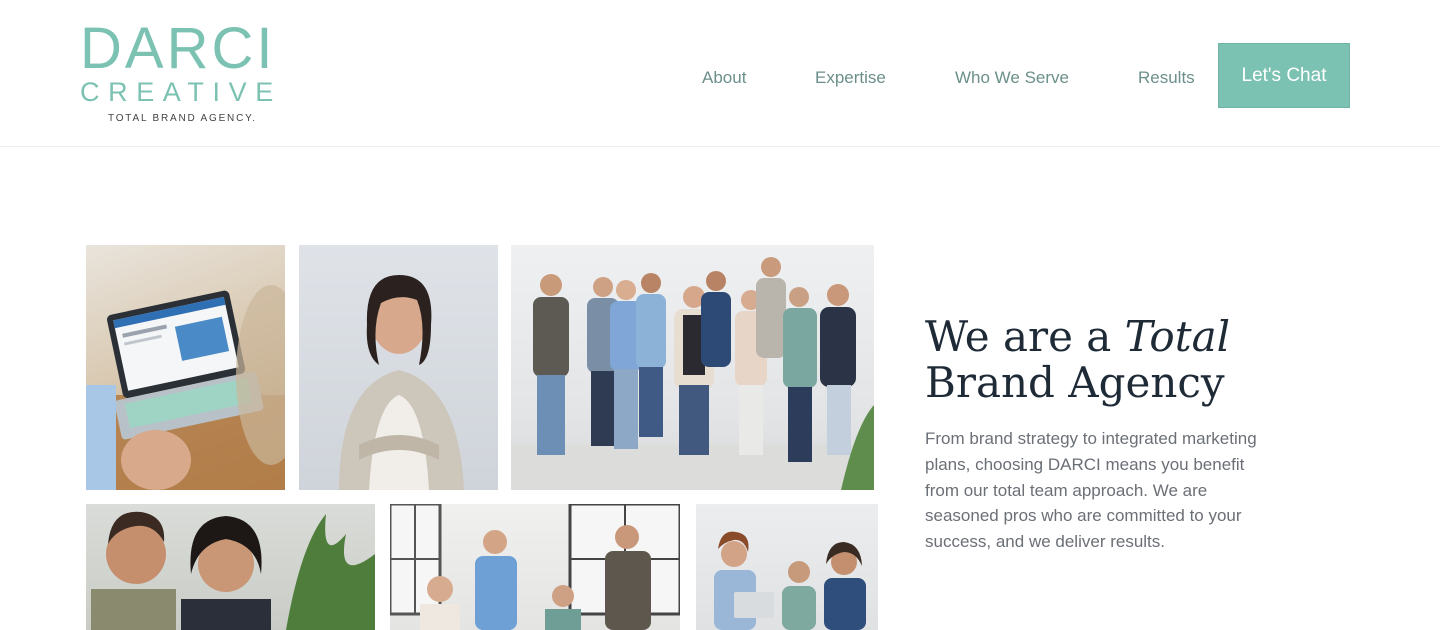 The image size is (1440, 630). Describe the element at coordinates (1075, 382) in the screenshot. I see `headline-part-2: Brand Agency` at that location.